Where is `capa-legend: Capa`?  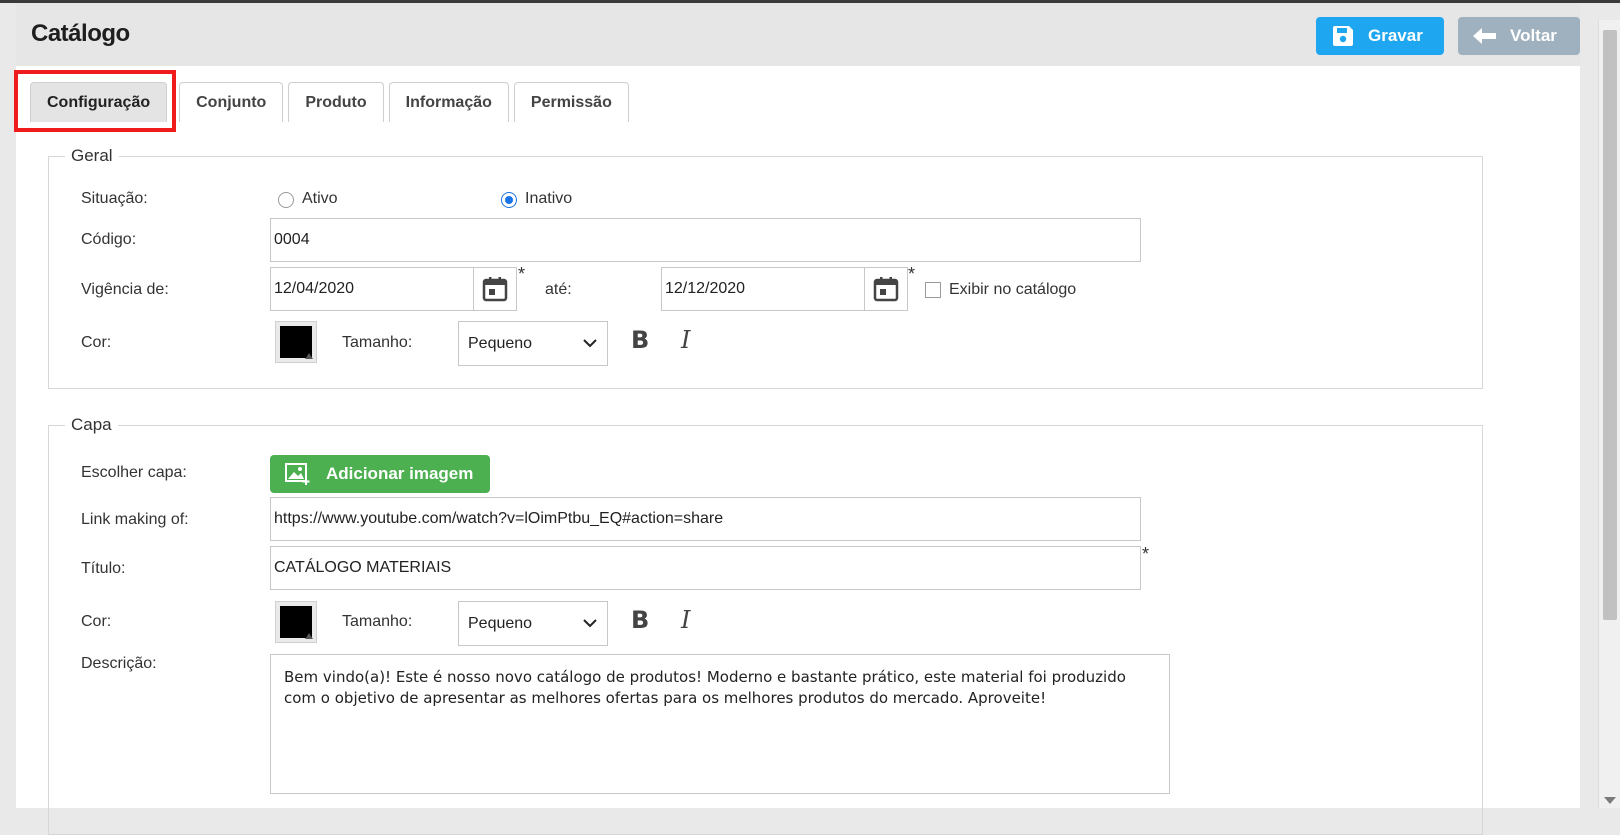
capa-legend: Capa is located at coordinates (91, 424).